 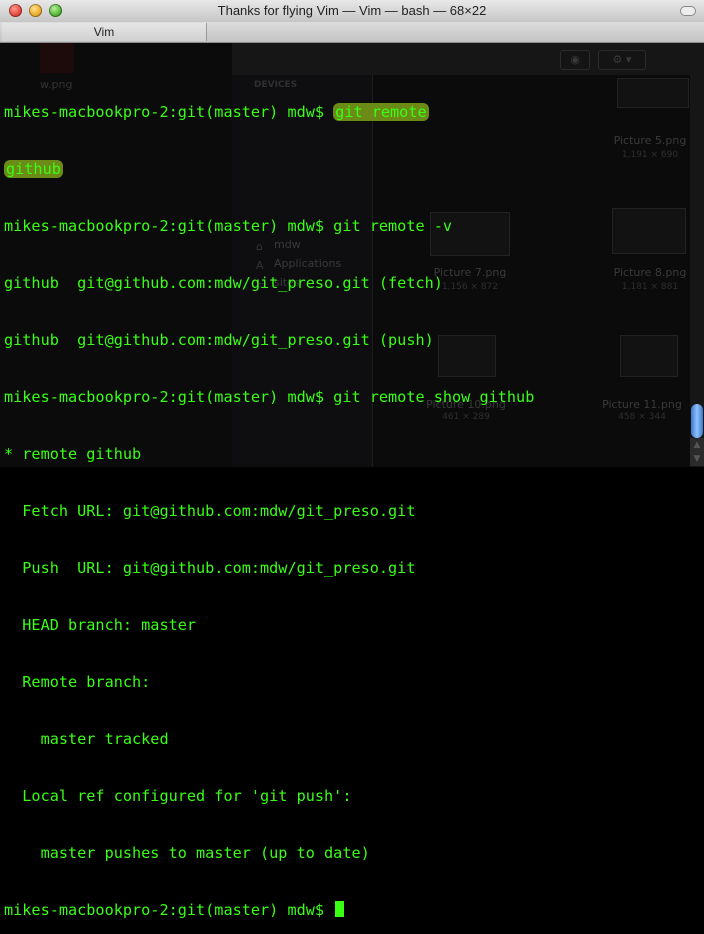 What do you see at coordinates (77, 682) in the screenshot?
I see `terminal-line: Remote branch:` at bounding box center [77, 682].